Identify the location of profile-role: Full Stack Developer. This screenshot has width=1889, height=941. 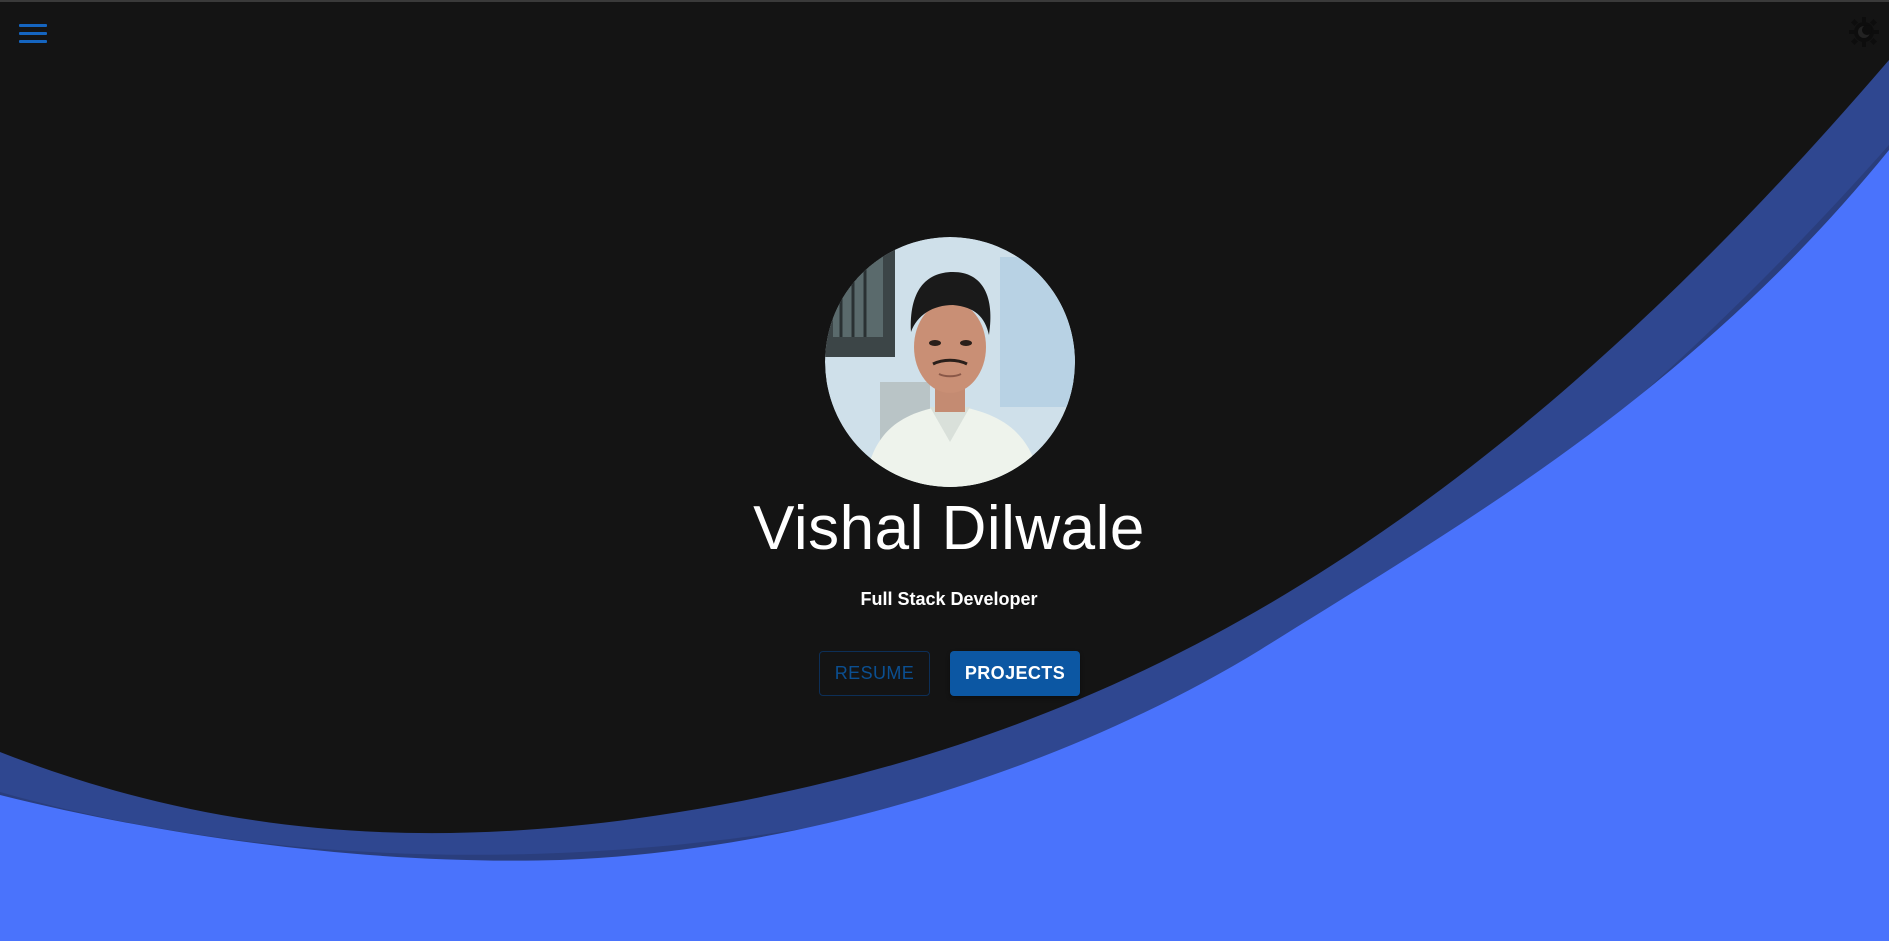
(949, 599).